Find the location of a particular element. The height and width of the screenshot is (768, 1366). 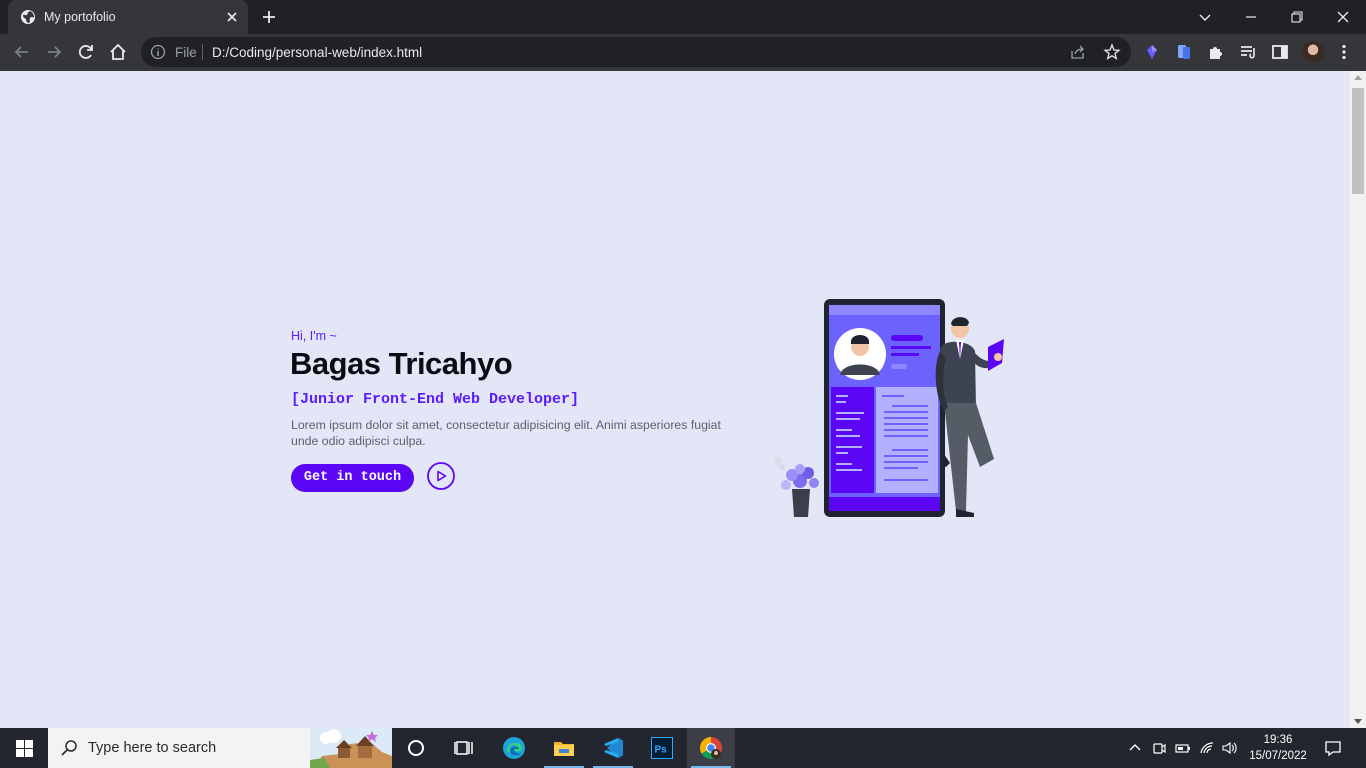

chrome-icon is located at coordinates (711, 748).